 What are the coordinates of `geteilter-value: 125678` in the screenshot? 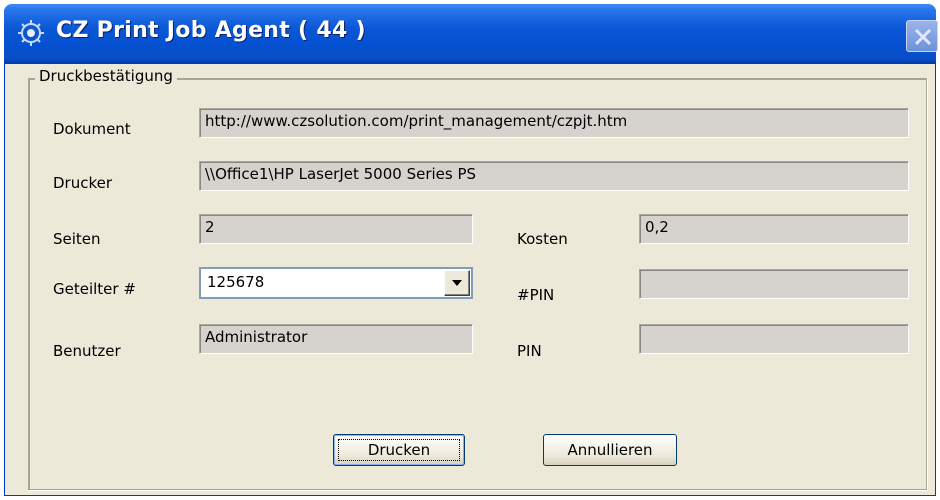 It's located at (236, 282).